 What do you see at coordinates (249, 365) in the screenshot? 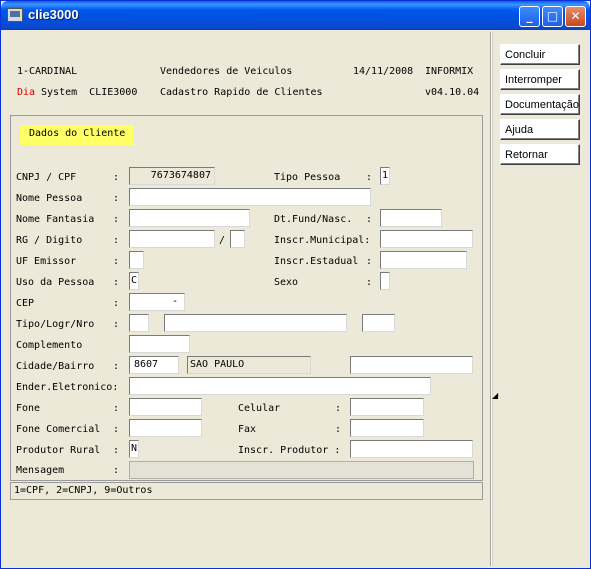
I see `cidade-nome-field: SAO PAULO` at bounding box center [249, 365].